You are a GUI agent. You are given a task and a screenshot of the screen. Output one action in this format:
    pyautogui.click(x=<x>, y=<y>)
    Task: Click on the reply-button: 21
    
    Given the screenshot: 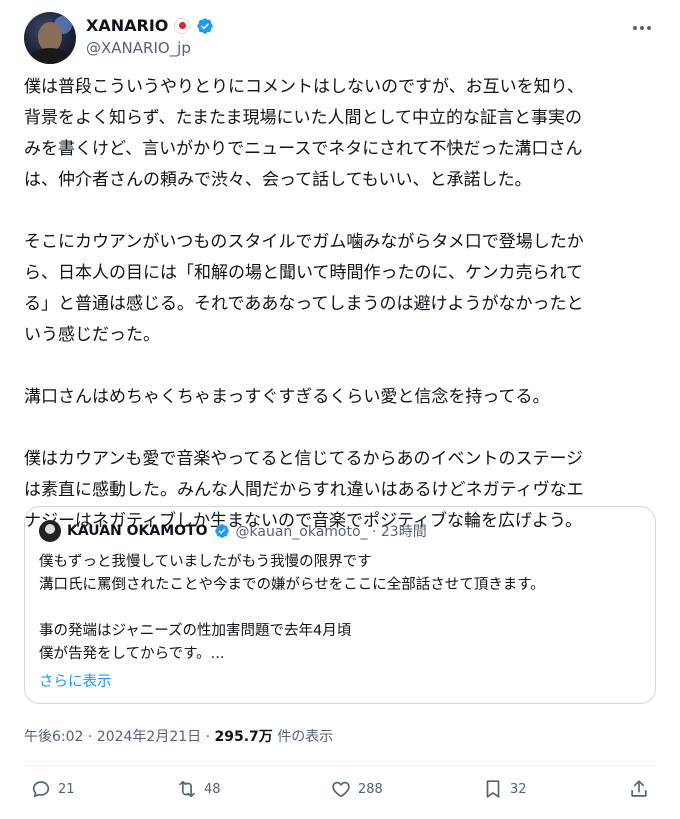 What is the action you would take?
    pyautogui.click(x=52, y=789)
    